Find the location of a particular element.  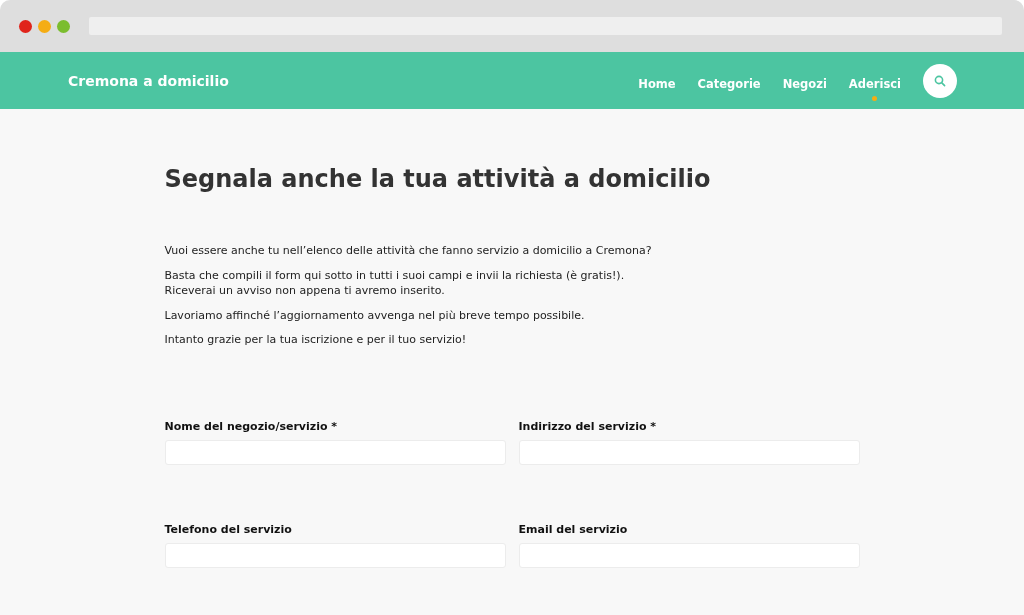

field-label: Email del servizio is located at coordinates (573, 530).